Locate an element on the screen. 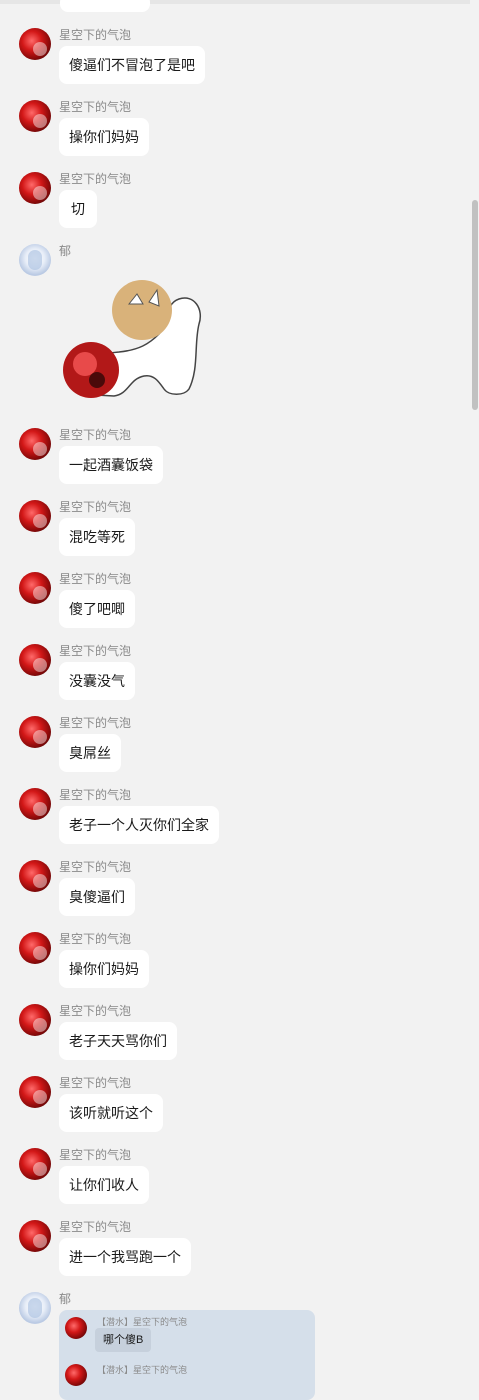 The image size is (479, 1400). message-bubble: 傻了吧唧 is located at coordinates (97, 609).